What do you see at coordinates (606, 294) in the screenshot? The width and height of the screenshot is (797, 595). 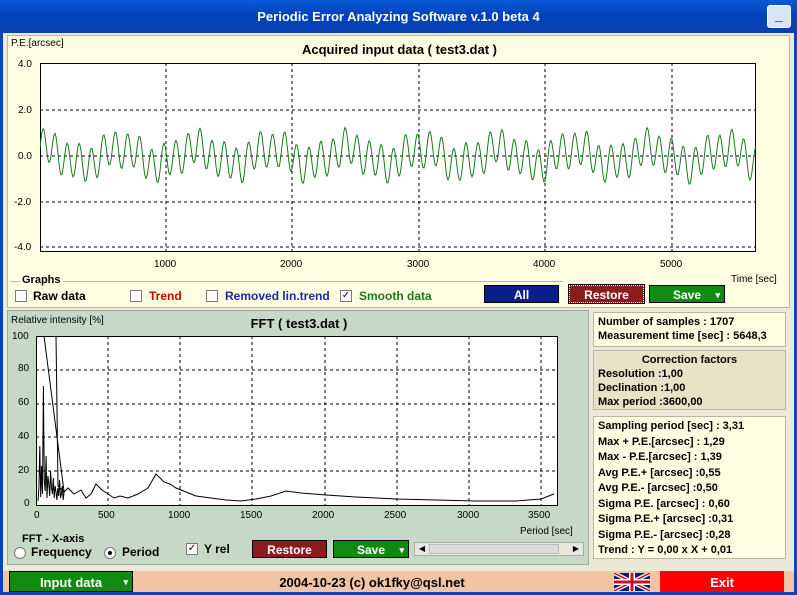 I see `restore-top-button: Restore` at bounding box center [606, 294].